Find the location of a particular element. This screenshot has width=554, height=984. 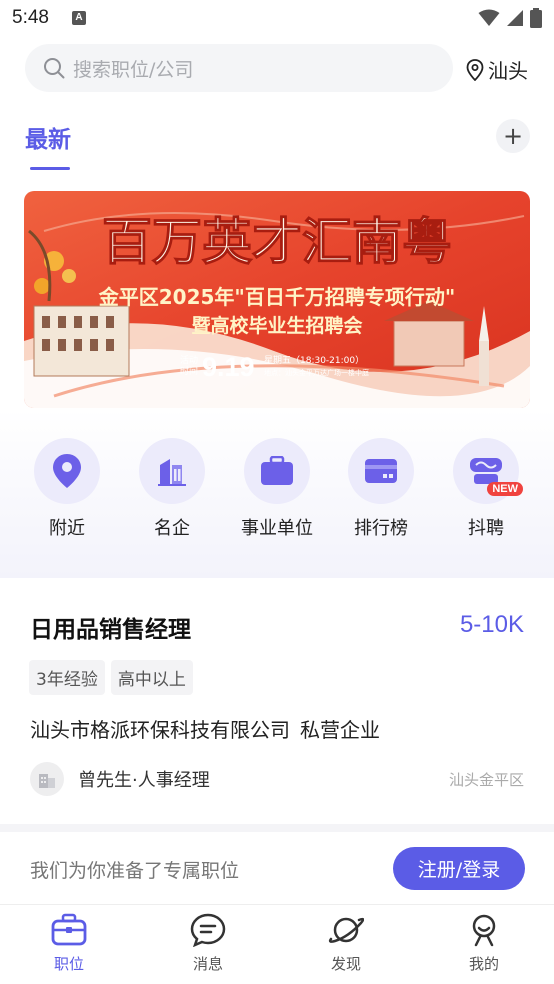

quick-link-label: 附近 is located at coordinates (67, 528).